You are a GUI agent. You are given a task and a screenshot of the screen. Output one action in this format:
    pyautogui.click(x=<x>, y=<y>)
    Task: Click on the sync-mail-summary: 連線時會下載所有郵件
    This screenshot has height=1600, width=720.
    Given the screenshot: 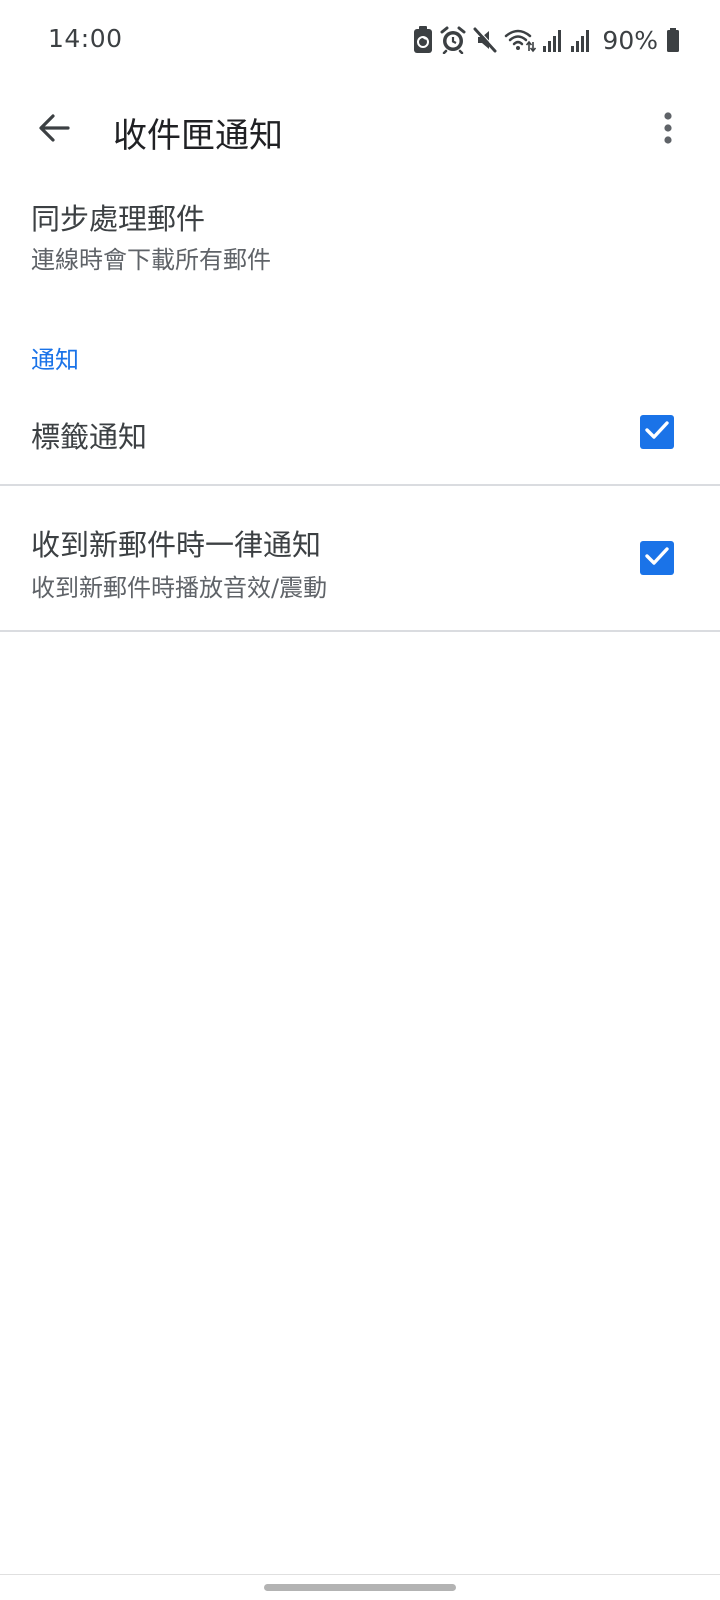 What is the action you would take?
    pyautogui.click(x=151, y=260)
    